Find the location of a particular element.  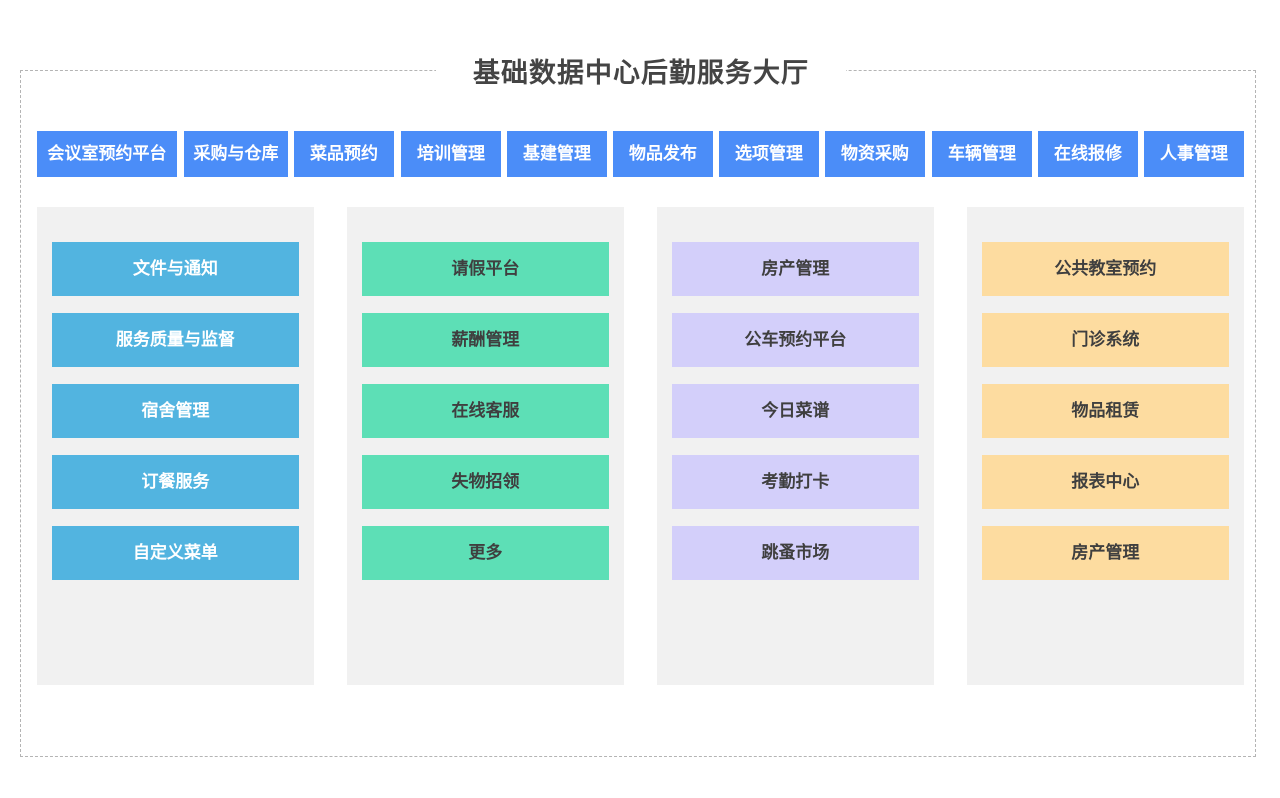

tile-flea-market: 跳蚤市场 is located at coordinates (795, 553).